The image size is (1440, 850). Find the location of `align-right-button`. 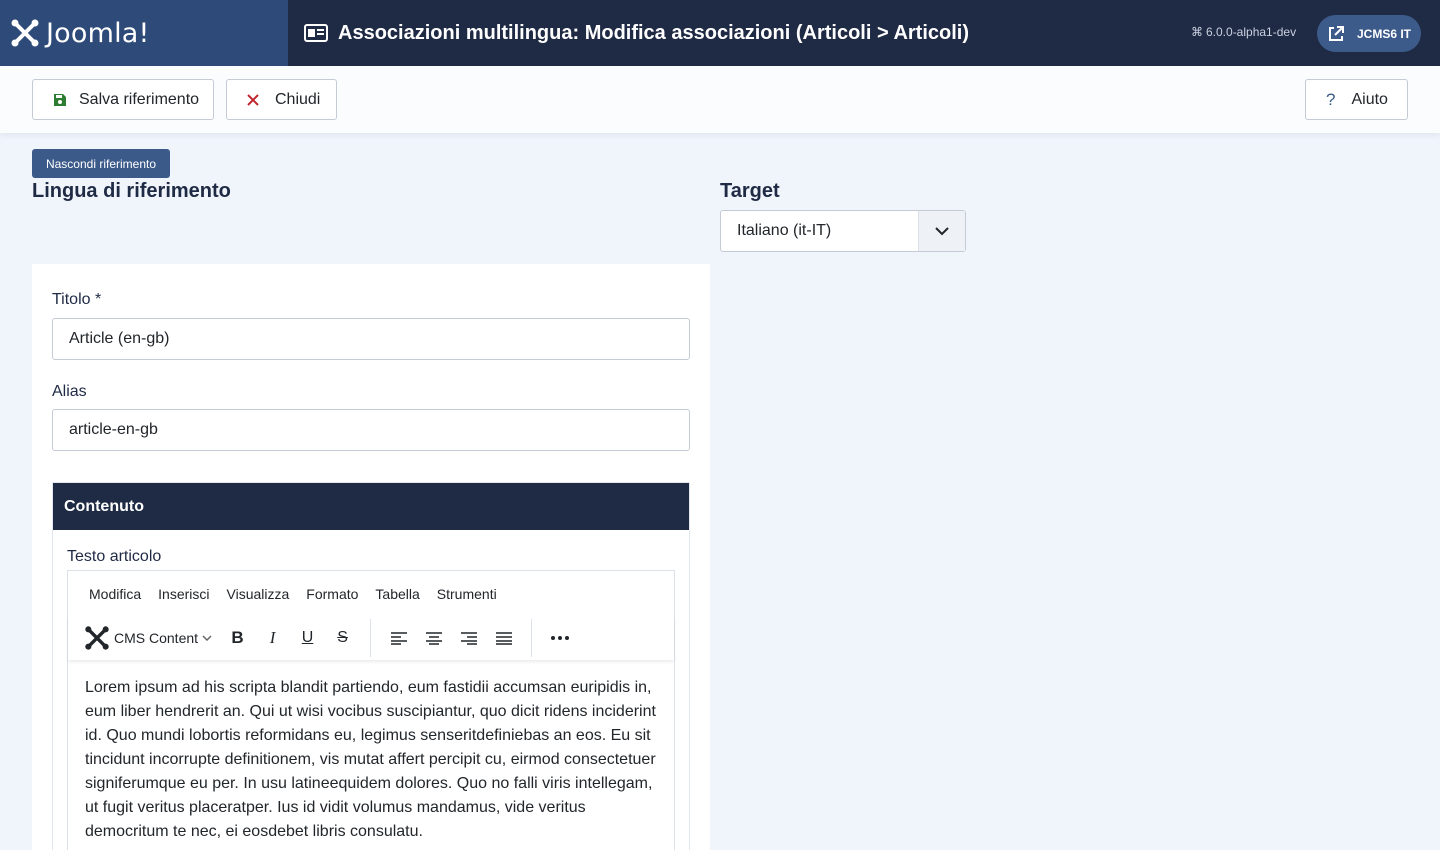

align-right-button is located at coordinates (468, 638).